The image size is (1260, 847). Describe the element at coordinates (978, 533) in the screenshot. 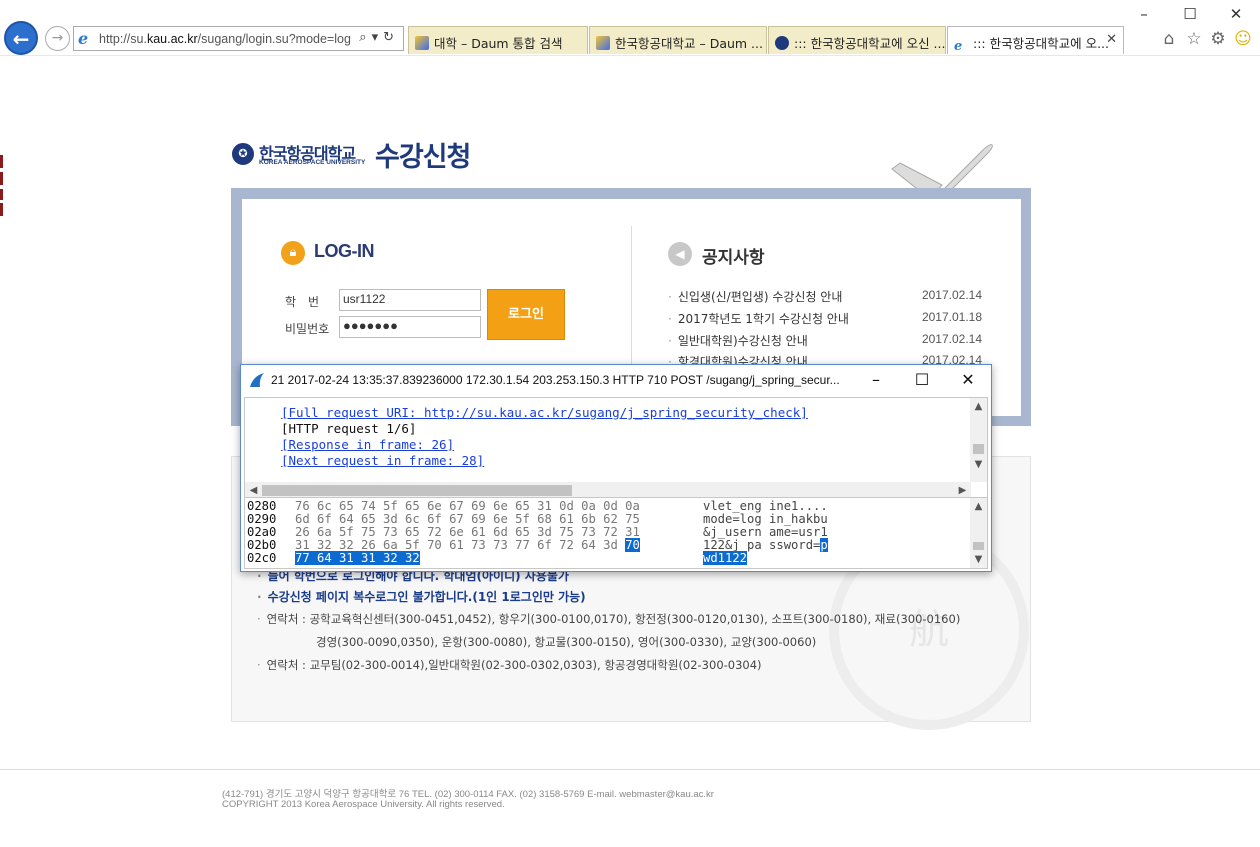

I see `hex-vertical-scrollbar: ▲ ▼` at that location.